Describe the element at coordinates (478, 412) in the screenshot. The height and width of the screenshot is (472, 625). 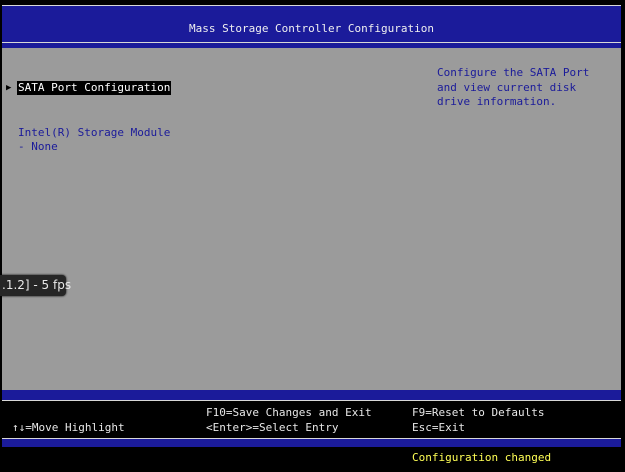
I see `key-help-reset-defaults: F9=Reset to Defaults` at that location.